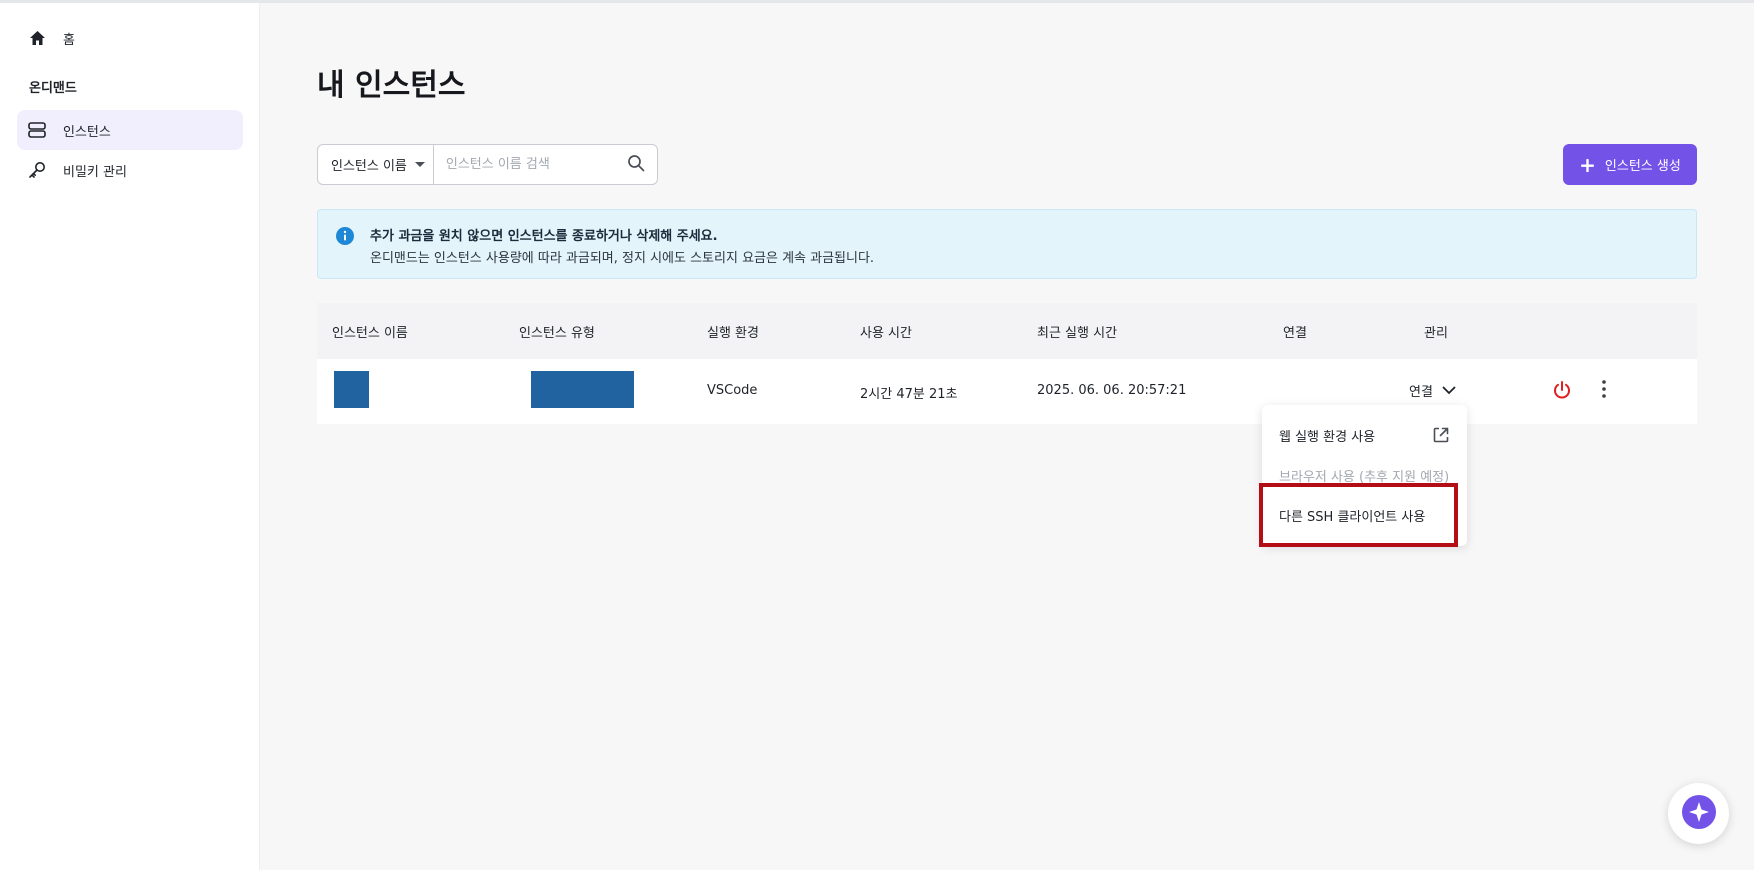  What do you see at coordinates (53, 88) in the screenshot?
I see `sidebar-section-title: 온디맨드` at bounding box center [53, 88].